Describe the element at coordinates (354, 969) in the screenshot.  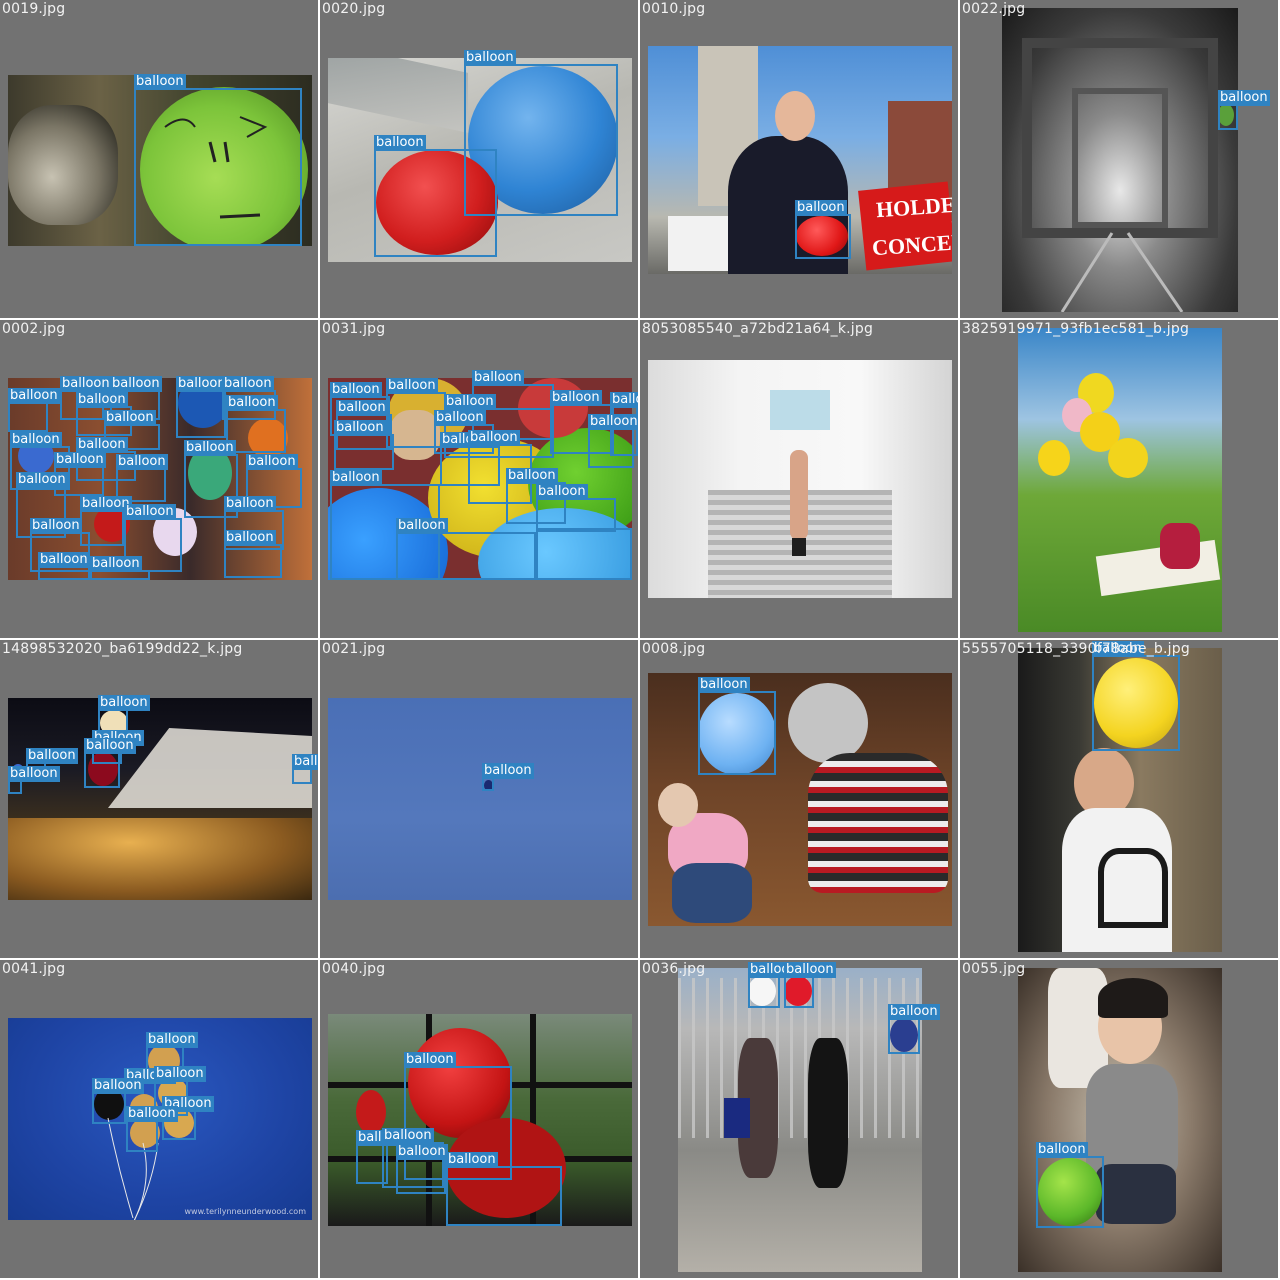
I see `tile-filename: 0040.jpg` at that location.